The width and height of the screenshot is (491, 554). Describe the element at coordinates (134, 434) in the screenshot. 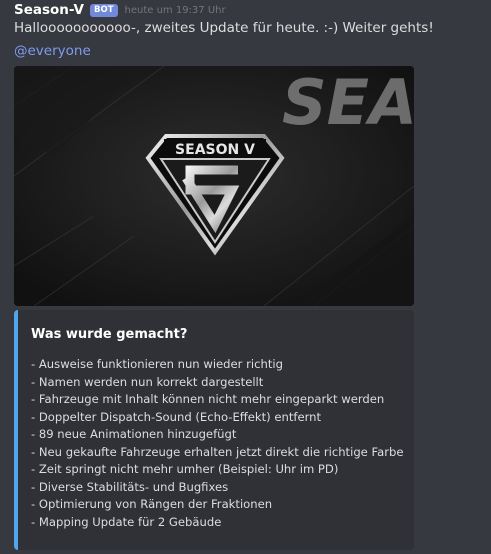

I see `changelog-item: - 89 neue Animationen hinzugefügt` at that location.